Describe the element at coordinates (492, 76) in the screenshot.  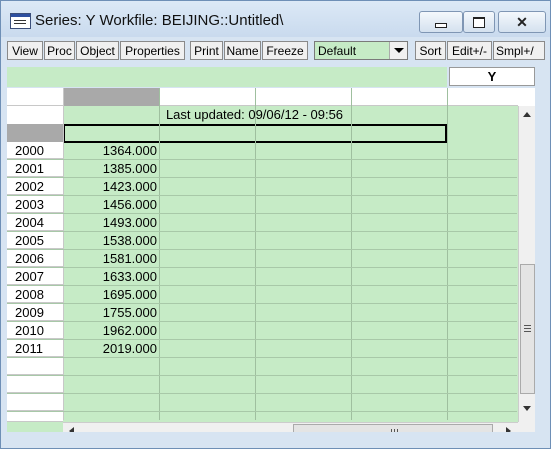
I see `series-name-header: Y` at that location.